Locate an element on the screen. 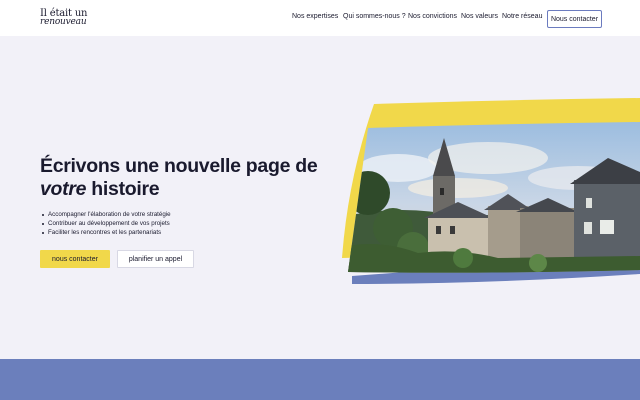  nav-item-expertises: Nos expertises is located at coordinates (317, 16).